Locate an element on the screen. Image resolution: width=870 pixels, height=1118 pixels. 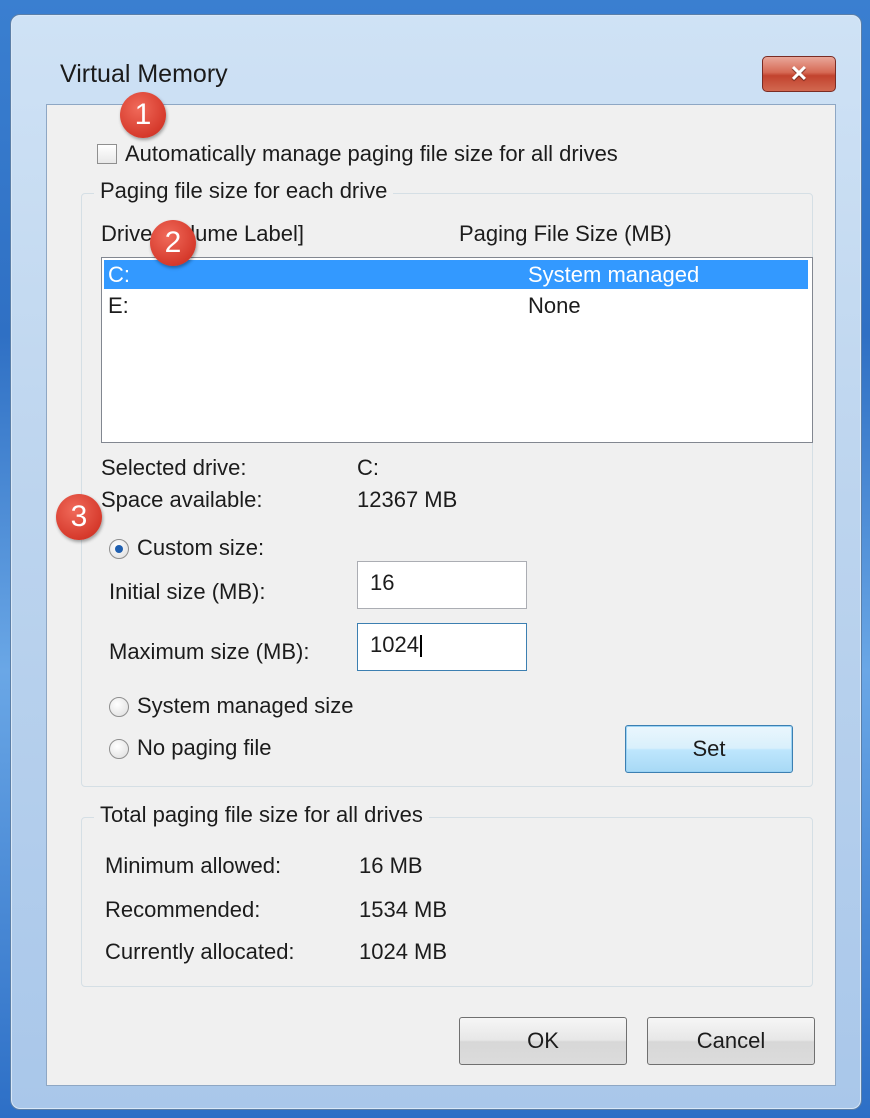
size-cell: None is located at coordinates (554, 305).